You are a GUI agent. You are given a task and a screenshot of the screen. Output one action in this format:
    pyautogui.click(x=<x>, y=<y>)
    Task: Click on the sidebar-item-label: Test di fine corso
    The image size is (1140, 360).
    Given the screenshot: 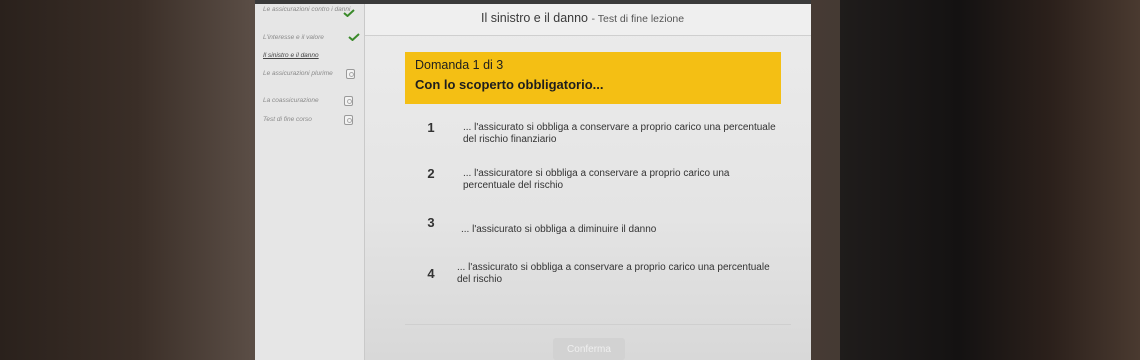 What is the action you would take?
    pyautogui.click(x=287, y=119)
    